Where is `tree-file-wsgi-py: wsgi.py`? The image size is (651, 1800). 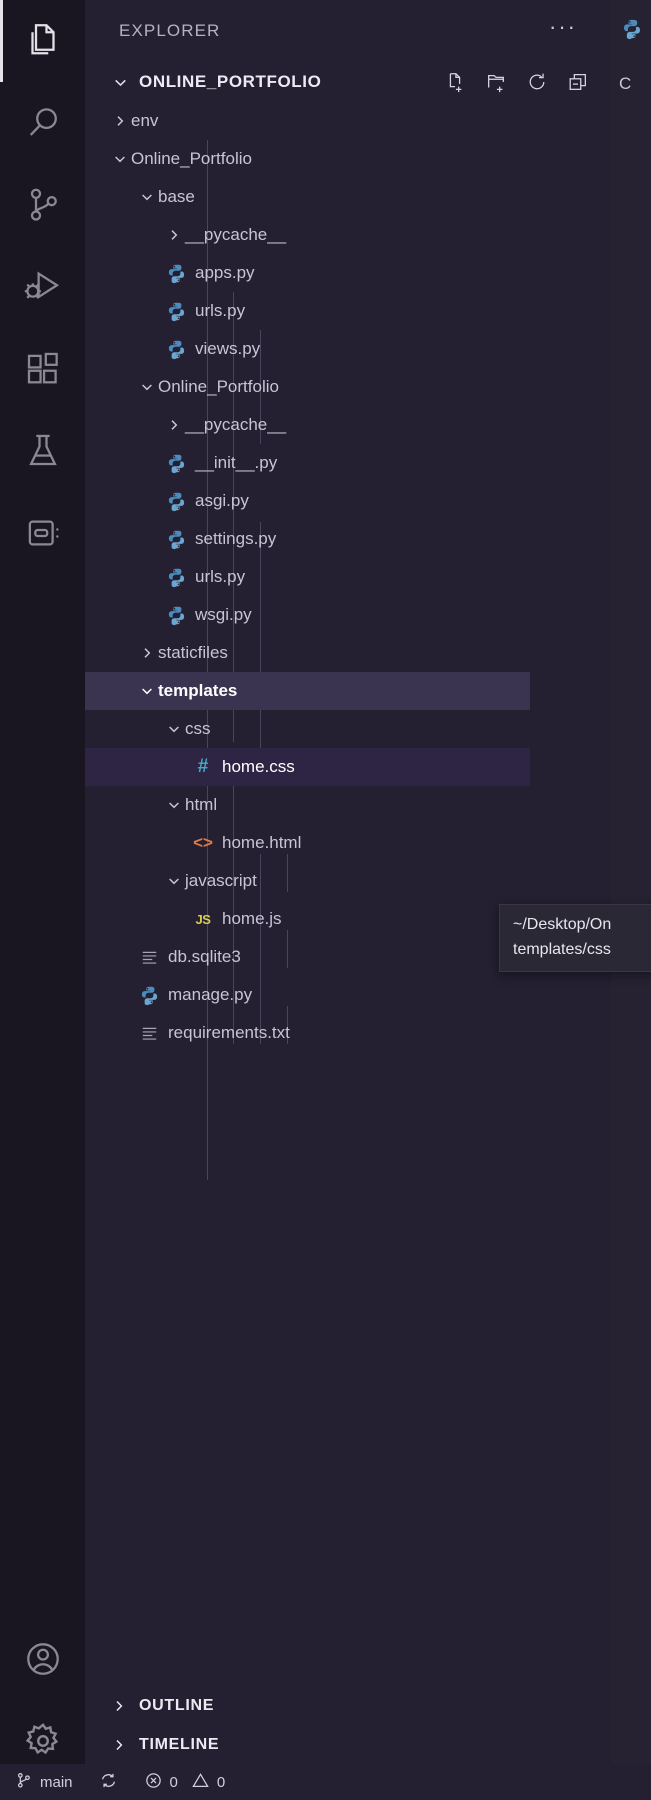 tree-file-wsgi-py: wsgi.py is located at coordinates (348, 615).